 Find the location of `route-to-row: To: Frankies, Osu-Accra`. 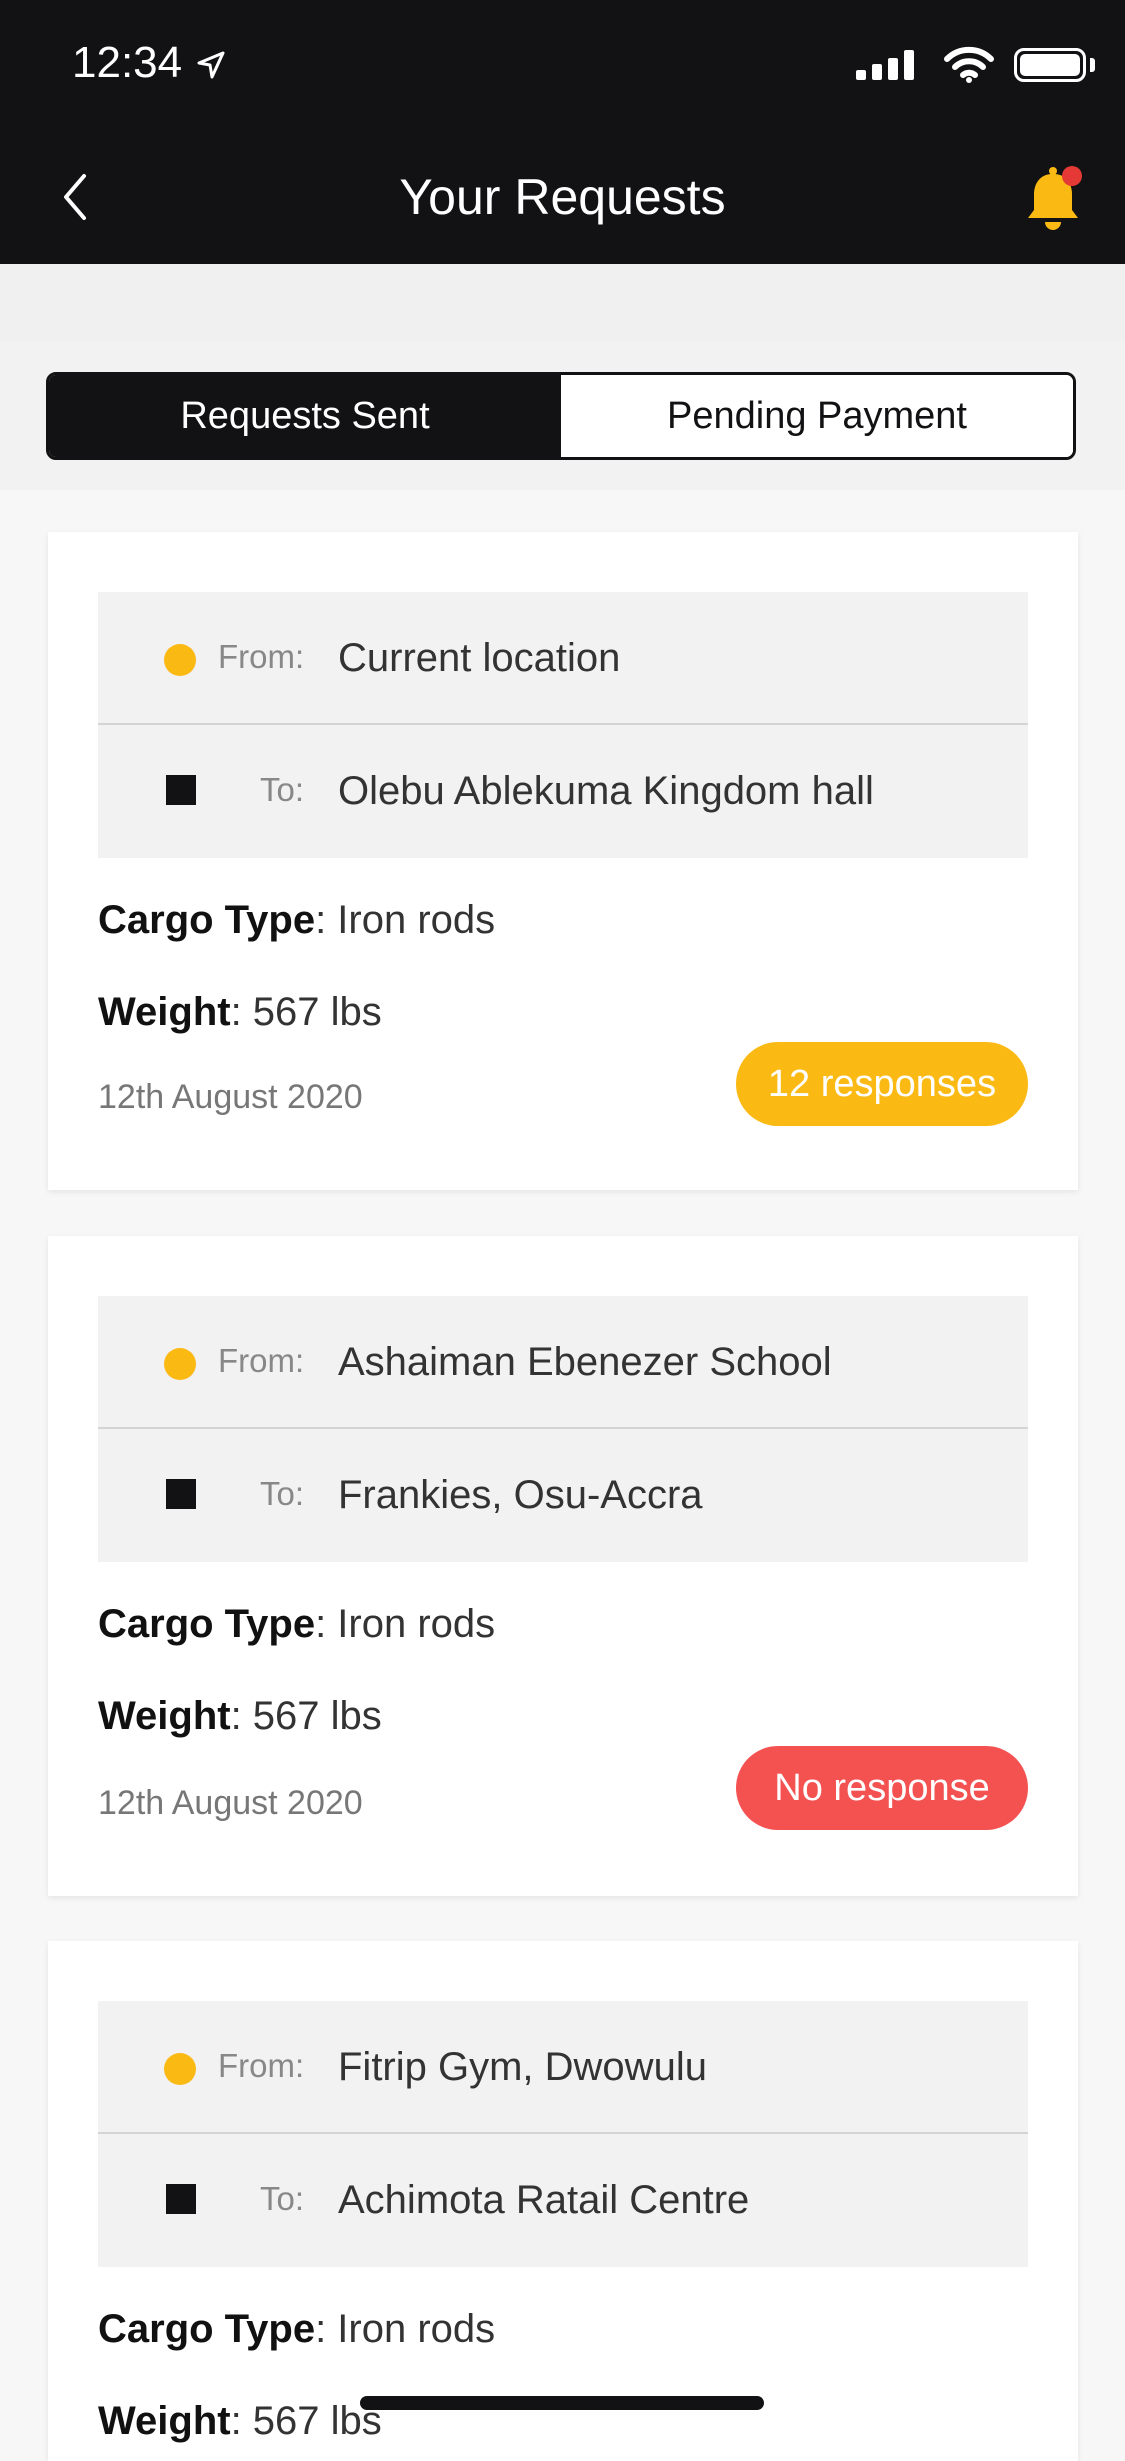

route-to-row: To: Frankies, Osu-Accra is located at coordinates (563, 1495).